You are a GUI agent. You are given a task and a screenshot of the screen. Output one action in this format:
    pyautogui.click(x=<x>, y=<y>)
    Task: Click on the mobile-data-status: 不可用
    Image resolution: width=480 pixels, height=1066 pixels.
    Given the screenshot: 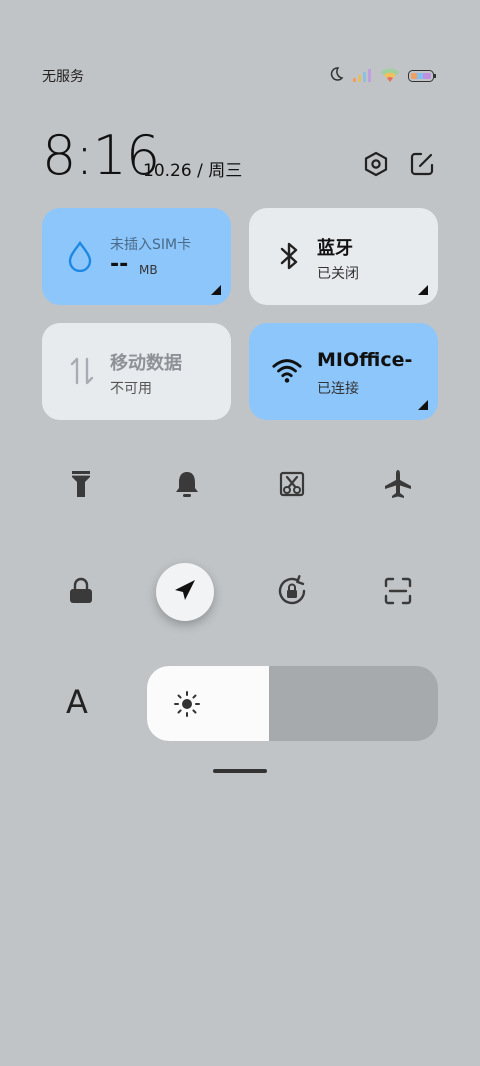 What is the action you would take?
    pyautogui.click(x=131, y=389)
    